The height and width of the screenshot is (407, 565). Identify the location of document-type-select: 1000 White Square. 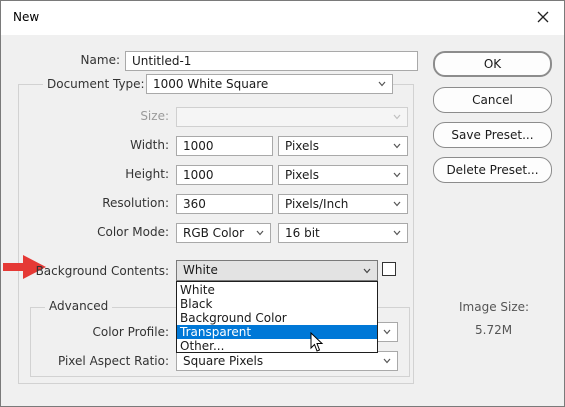
(269, 84).